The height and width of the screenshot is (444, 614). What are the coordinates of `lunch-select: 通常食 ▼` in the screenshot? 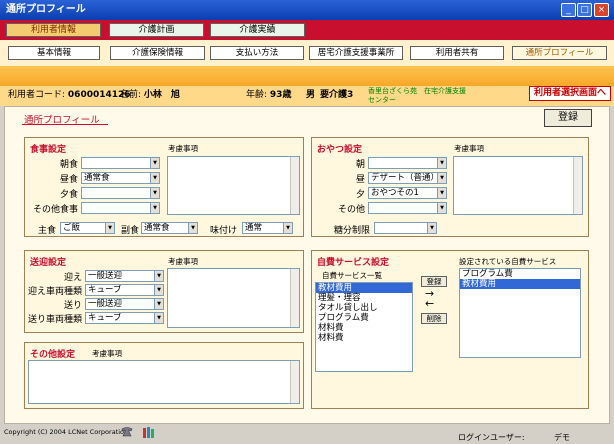 It's located at (120, 178).